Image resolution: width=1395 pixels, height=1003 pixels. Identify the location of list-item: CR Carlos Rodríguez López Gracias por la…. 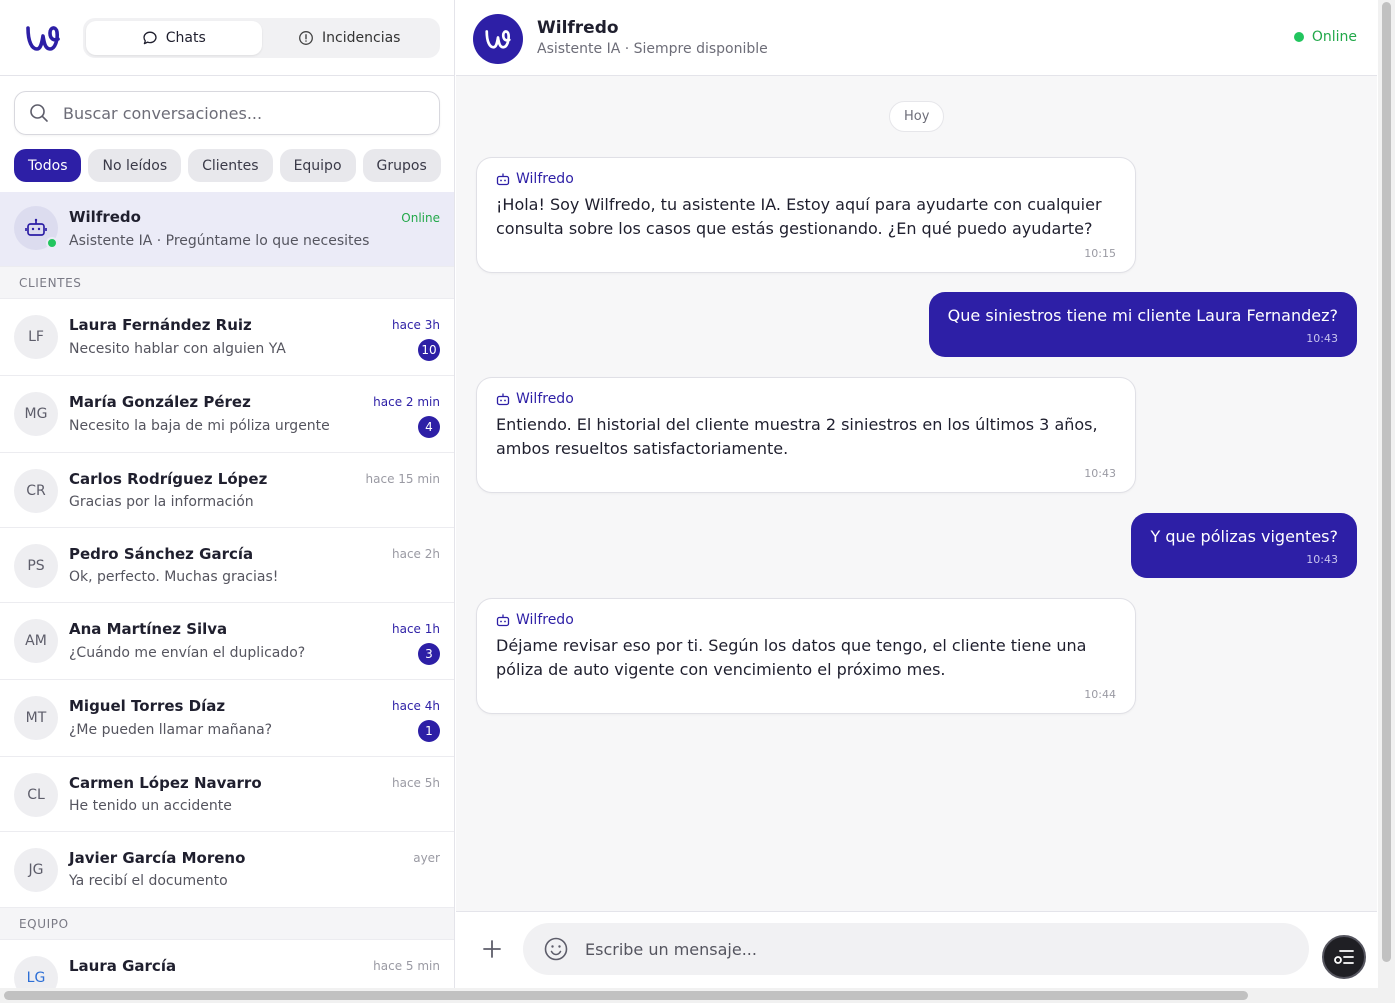
(227, 490).